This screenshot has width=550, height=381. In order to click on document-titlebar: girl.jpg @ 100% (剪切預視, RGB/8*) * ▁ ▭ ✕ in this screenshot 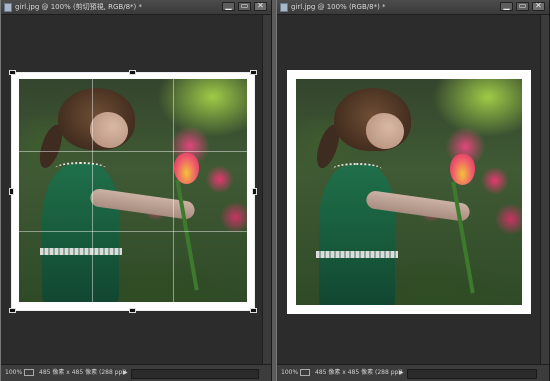, I will do `click(136, 7)`.